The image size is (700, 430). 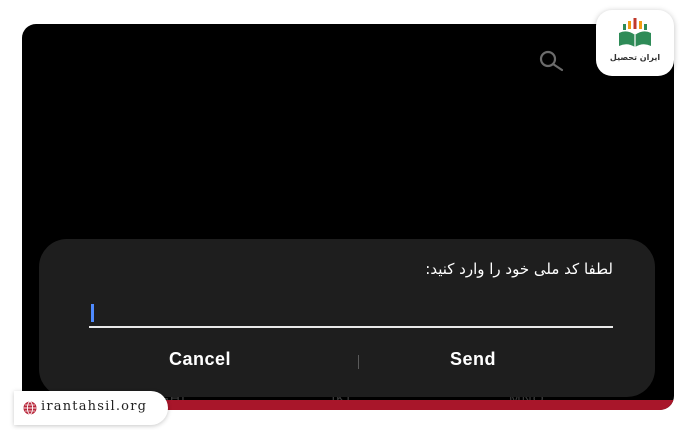 What do you see at coordinates (473, 359) in the screenshot?
I see `send-button: Send` at bounding box center [473, 359].